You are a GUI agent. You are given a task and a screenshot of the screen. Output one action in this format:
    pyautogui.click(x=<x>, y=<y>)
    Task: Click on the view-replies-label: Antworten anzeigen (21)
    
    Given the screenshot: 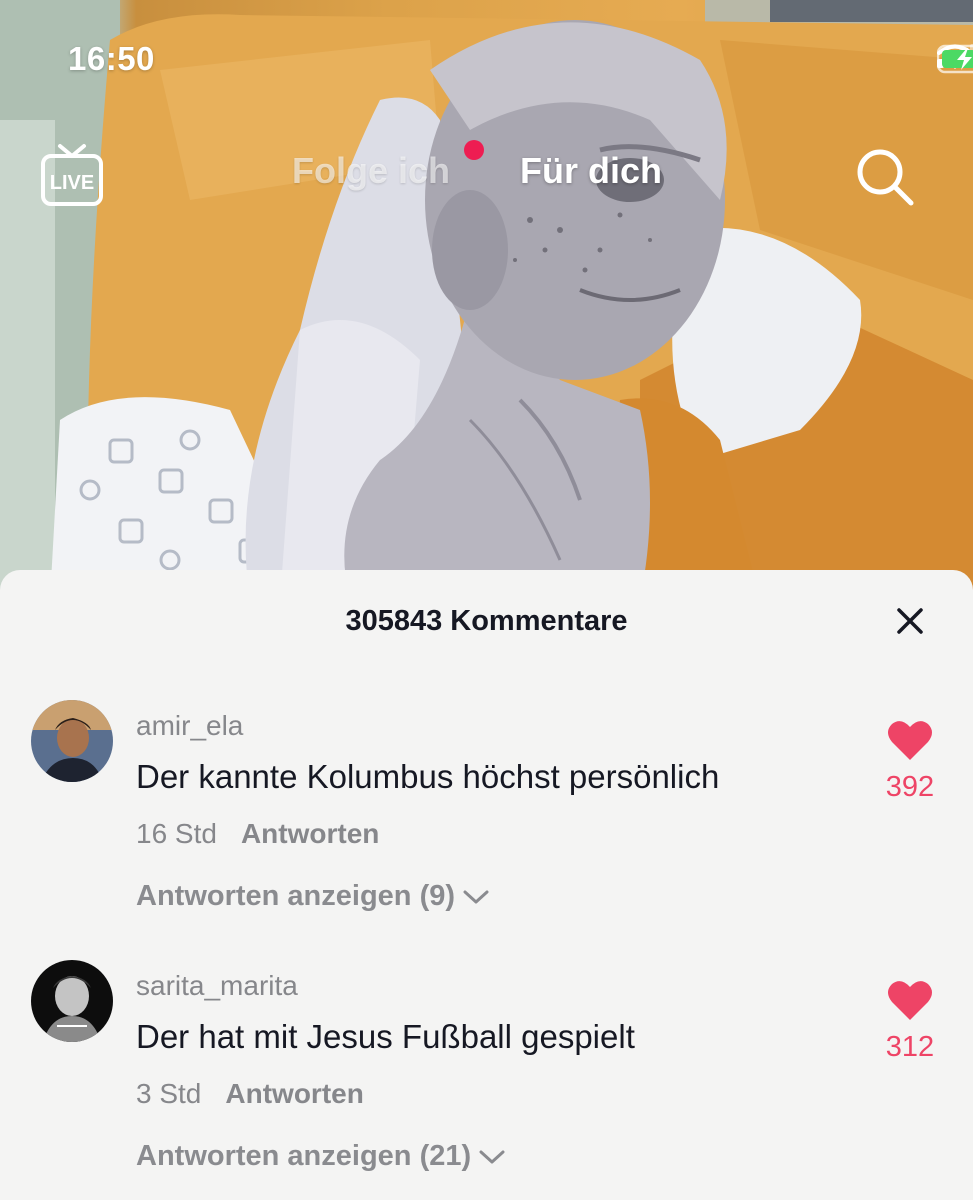 What is the action you would take?
    pyautogui.click(x=304, y=1156)
    